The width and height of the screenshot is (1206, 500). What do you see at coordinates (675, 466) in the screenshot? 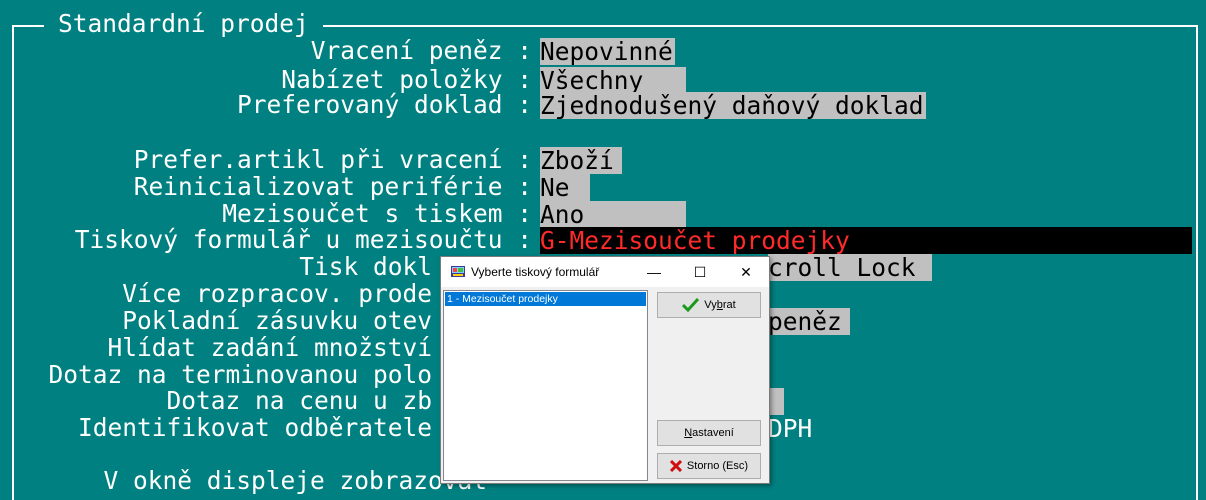
I see `cancel-x-icon` at bounding box center [675, 466].